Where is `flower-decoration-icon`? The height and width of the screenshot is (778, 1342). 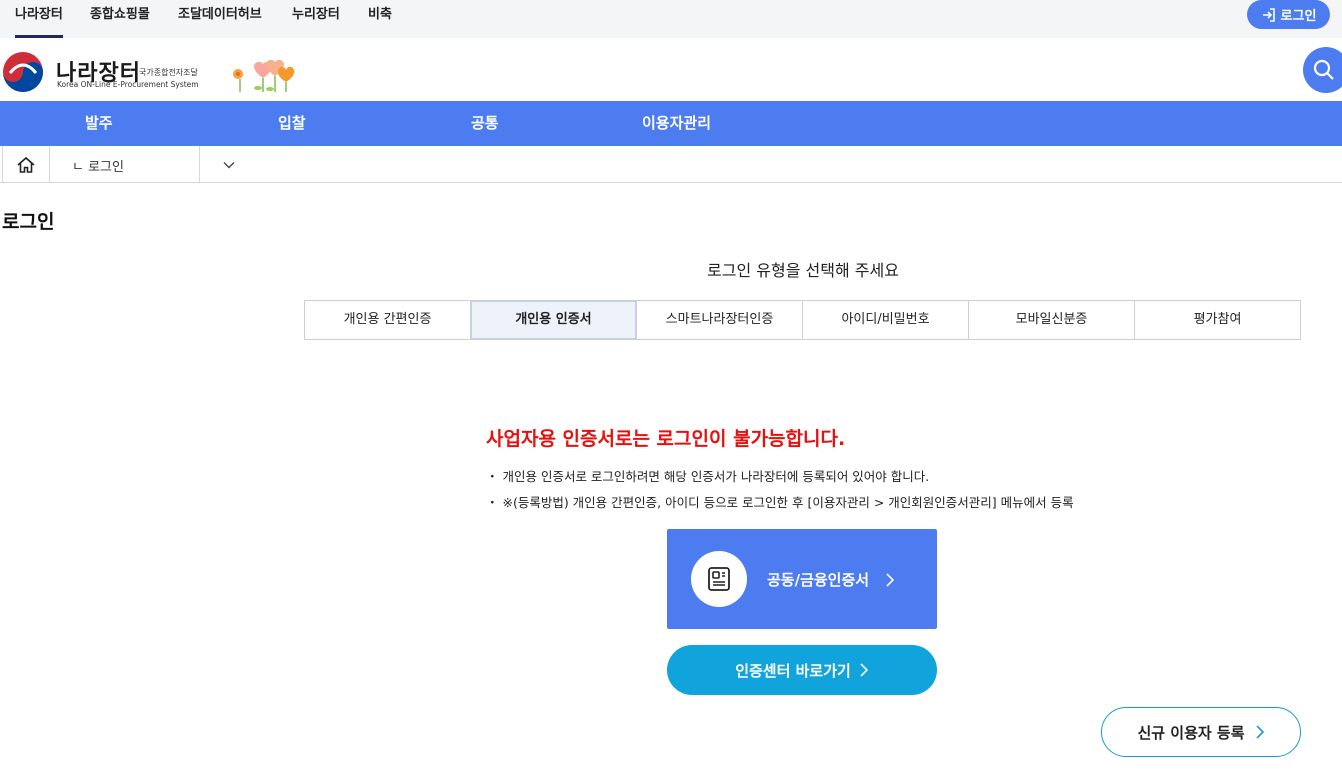
flower-decoration-icon is located at coordinates (264, 75).